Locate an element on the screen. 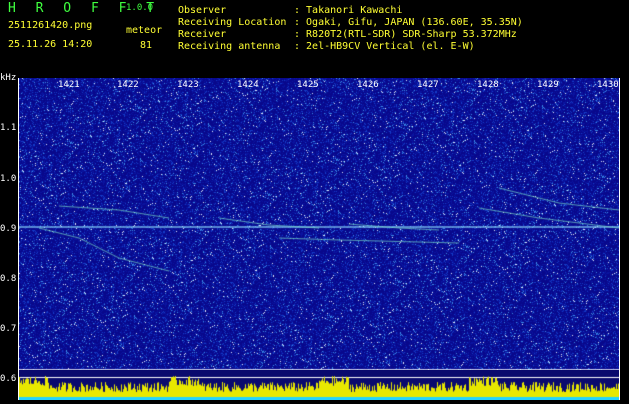  info-value: : R820T2(RTL-SDR) SDR-Sharp 53.372MHz is located at coordinates (405, 34).